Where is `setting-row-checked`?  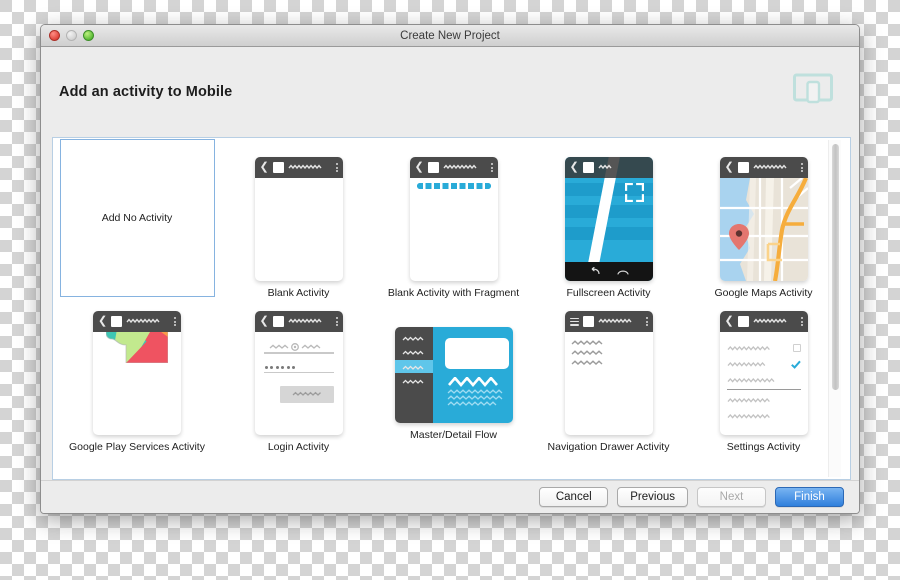 setting-row-checked is located at coordinates (764, 364).